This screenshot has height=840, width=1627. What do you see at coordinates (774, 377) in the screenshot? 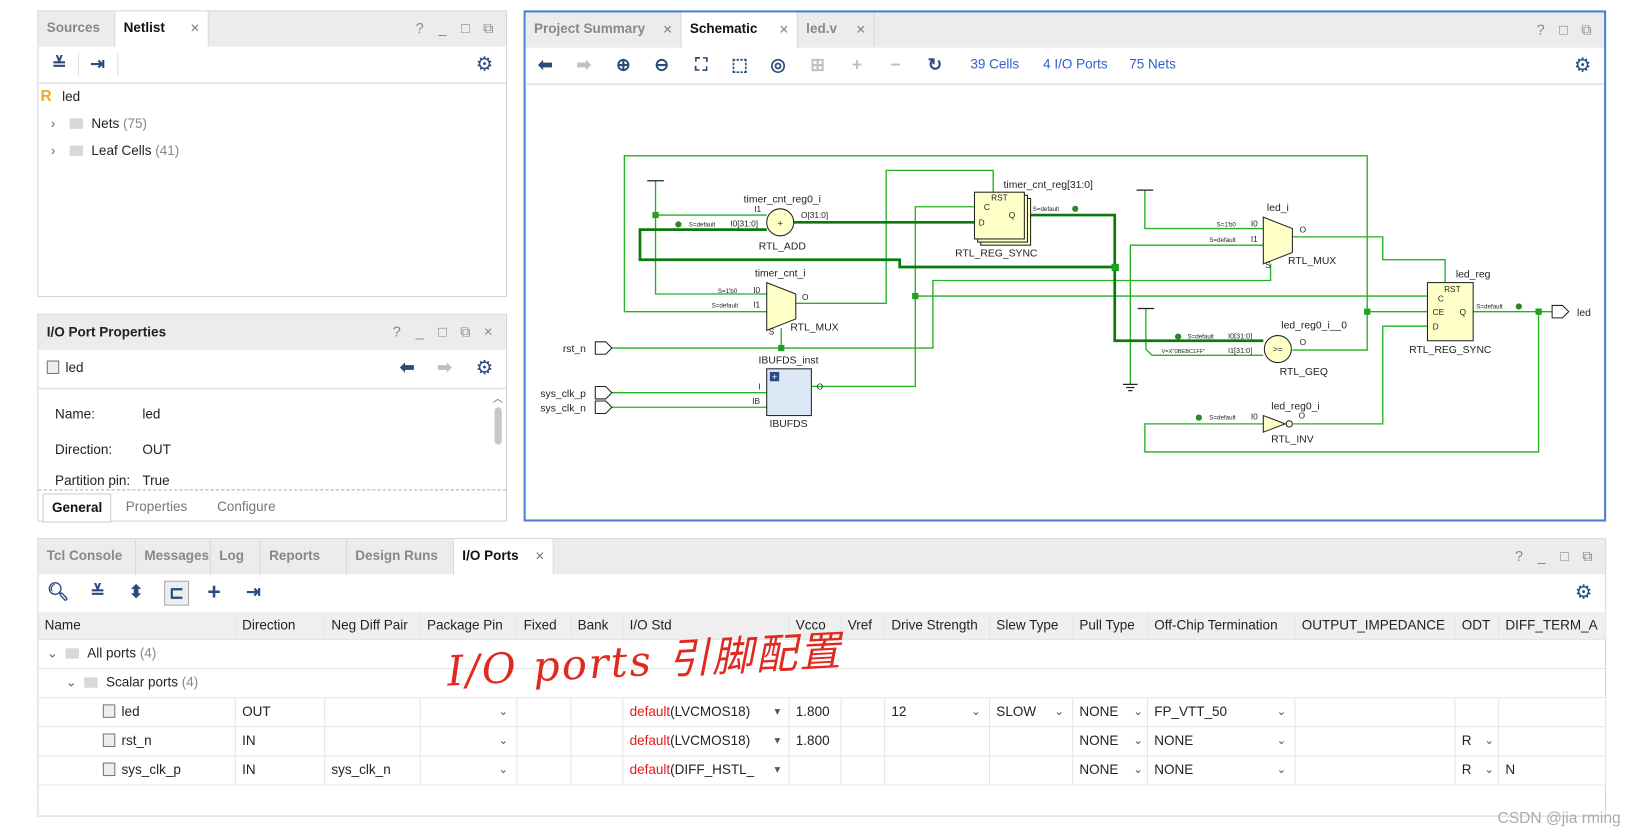
I see `expand-icon: +` at bounding box center [774, 377].